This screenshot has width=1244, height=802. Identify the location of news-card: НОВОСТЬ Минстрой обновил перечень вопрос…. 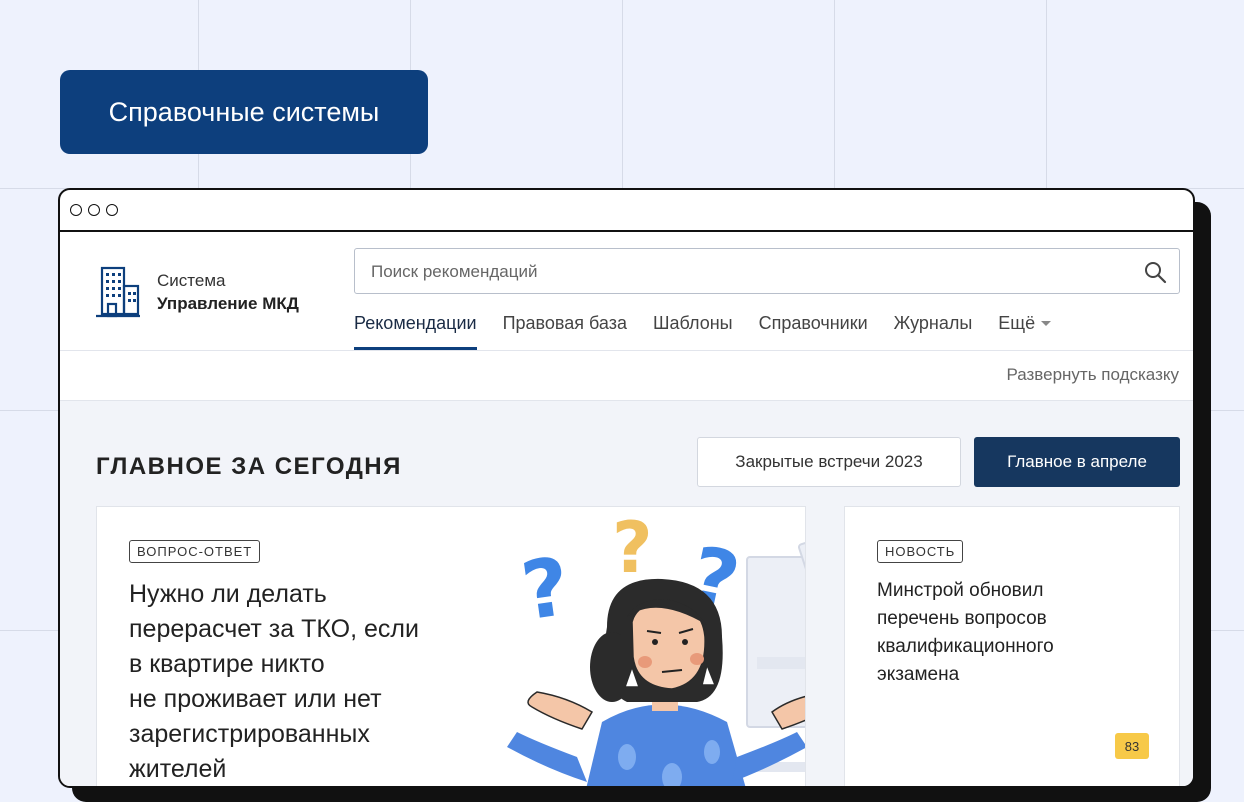
(1012, 646).